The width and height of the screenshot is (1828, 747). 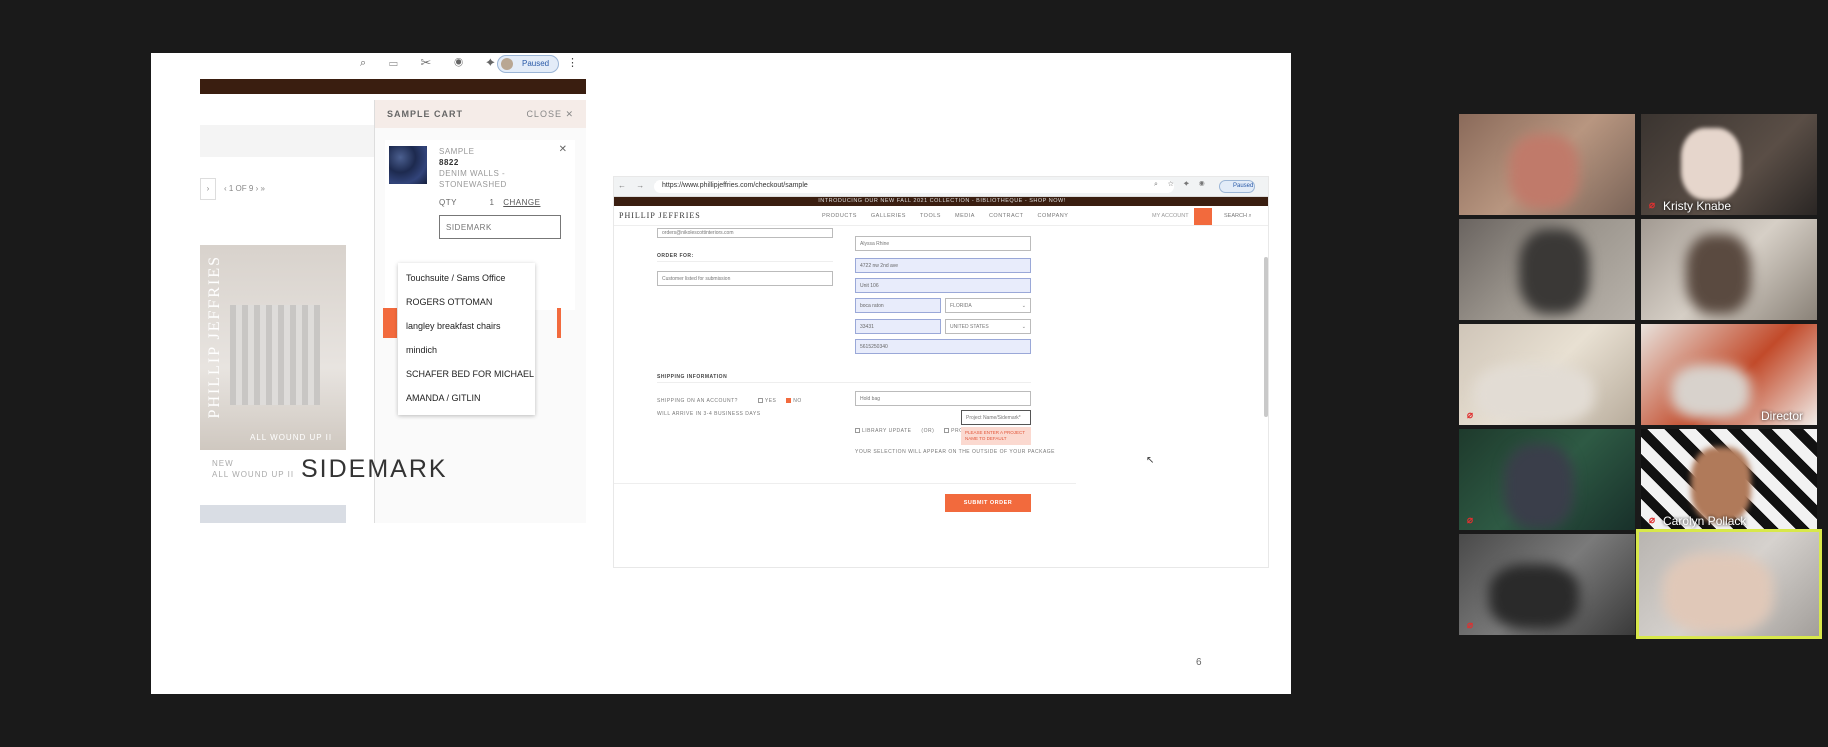 What do you see at coordinates (709, 414) in the screenshot?
I see `arrival-note: WILL ARRIVE IN 3-4 BUSINESS DAYS` at bounding box center [709, 414].